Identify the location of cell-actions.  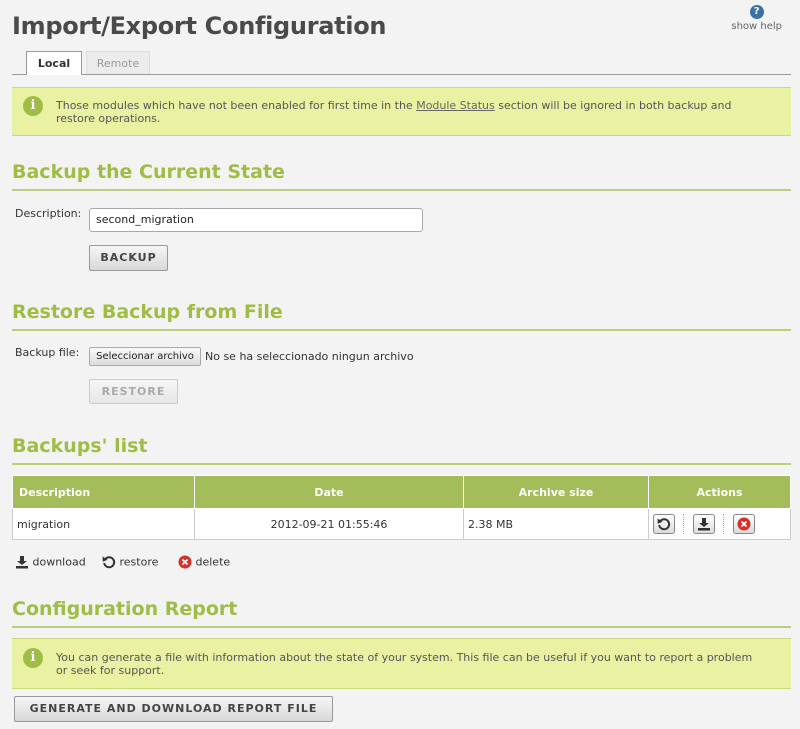
(719, 524).